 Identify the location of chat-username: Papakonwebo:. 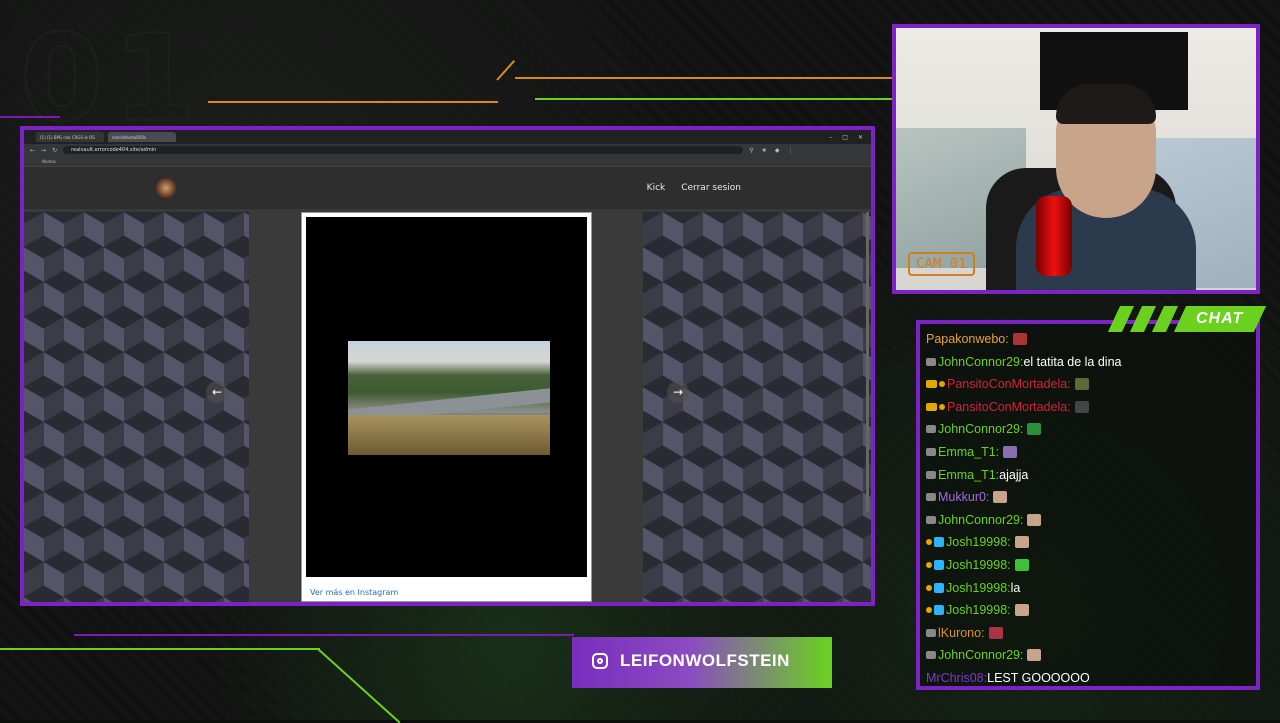
(967, 339).